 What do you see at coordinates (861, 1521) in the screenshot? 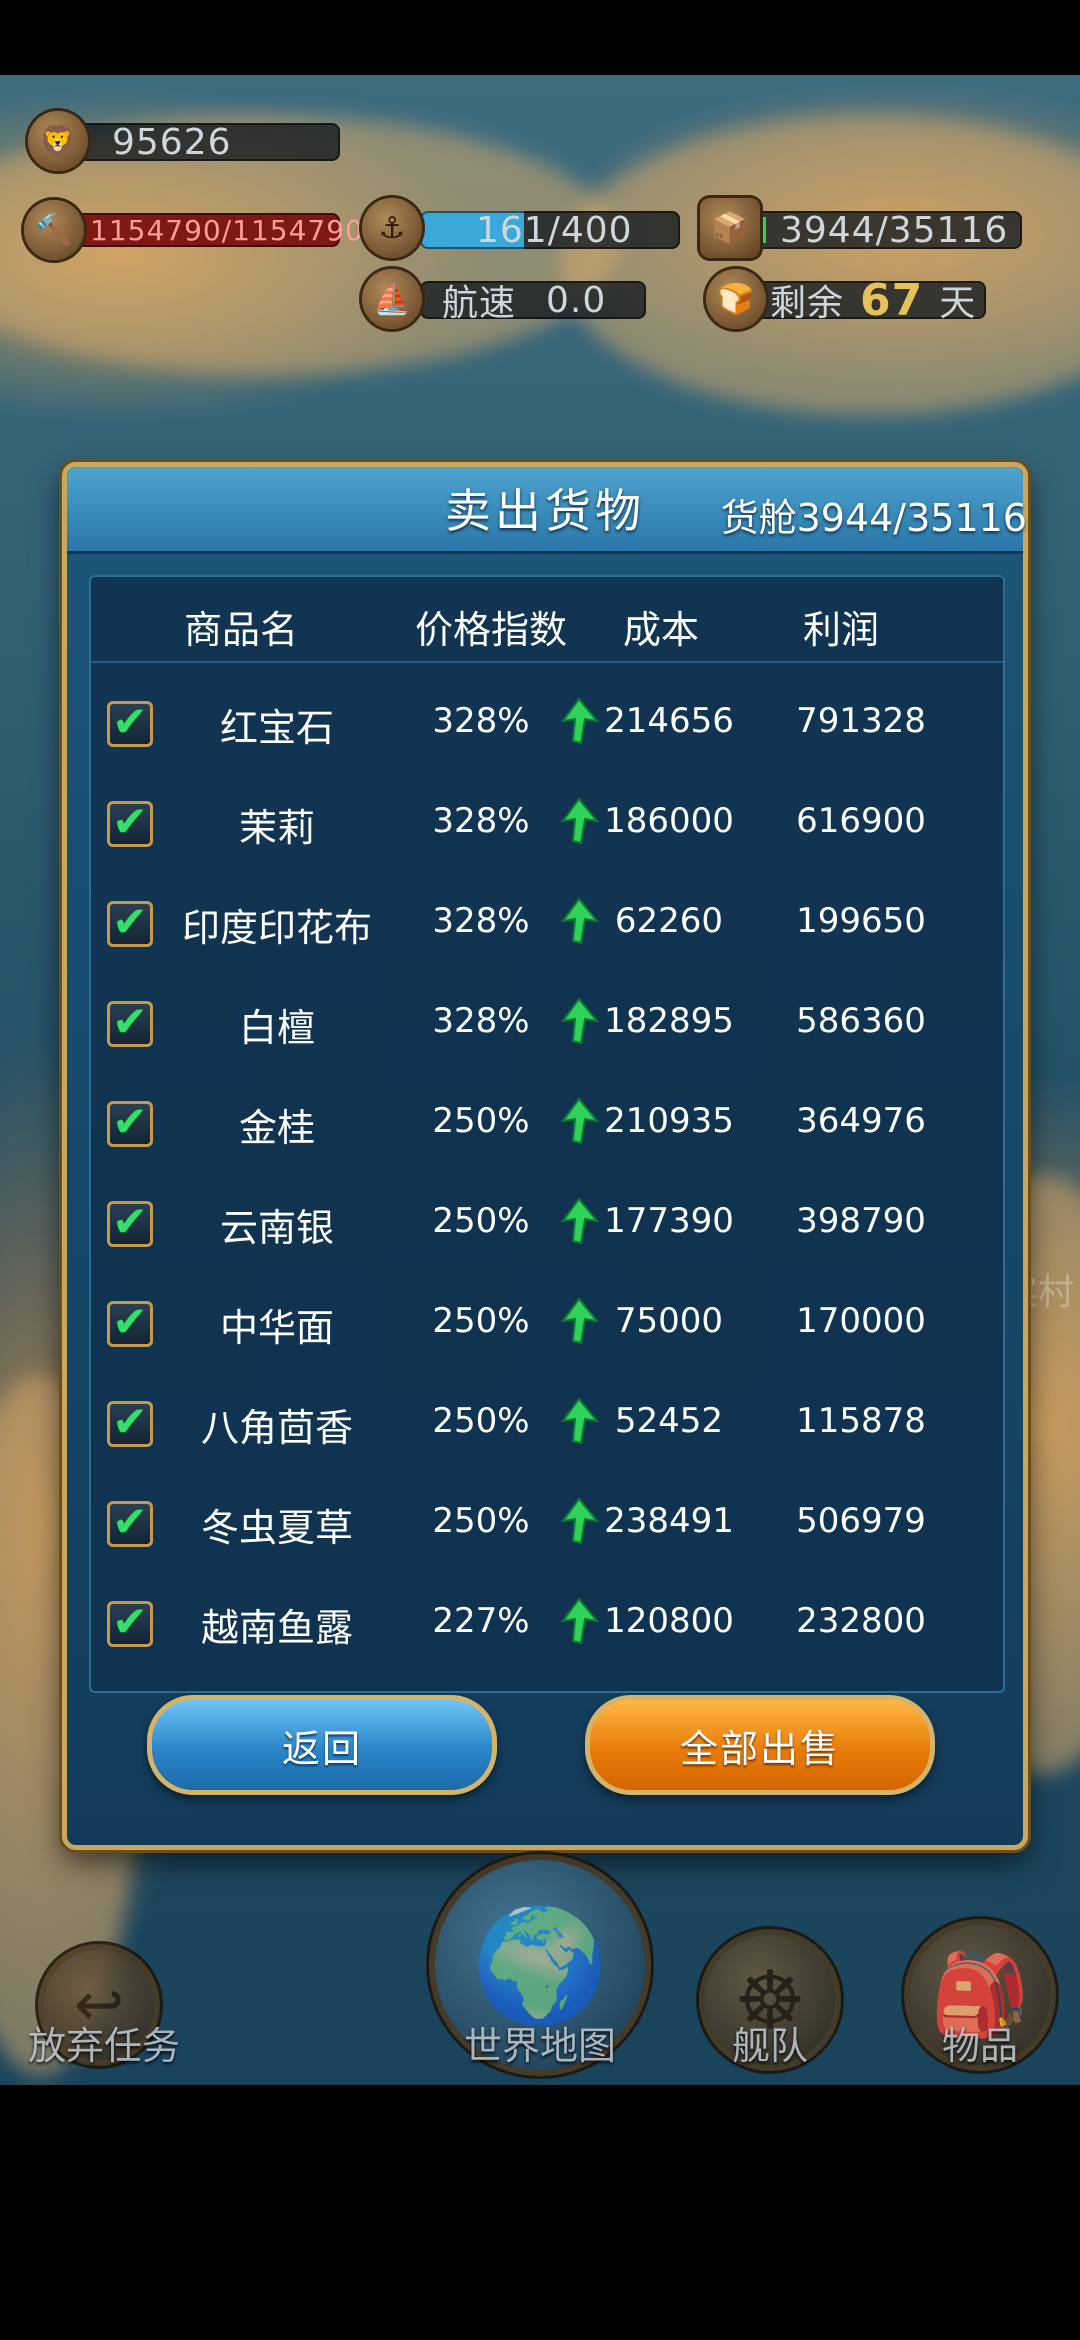
I see `goods-profit: 506979` at bounding box center [861, 1521].